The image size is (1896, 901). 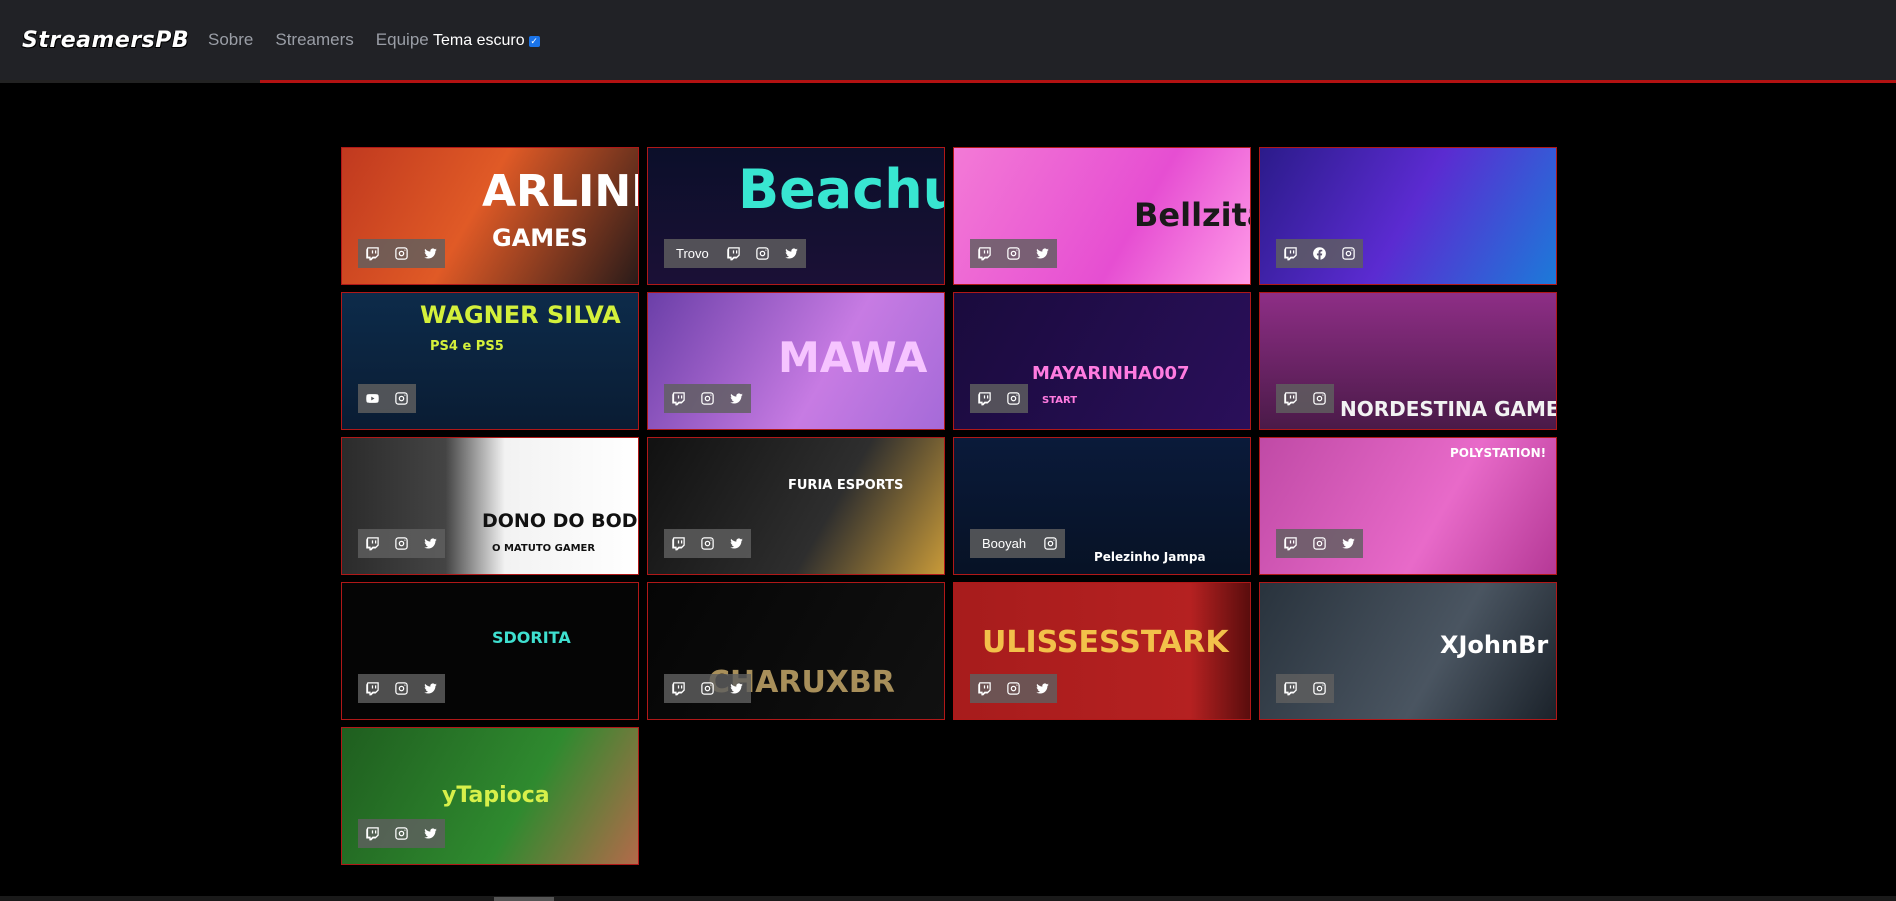 What do you see at coordinates (524, 899) in the screenshot?
I see `scrollbar-thumb` at bounding box center [524, 899].